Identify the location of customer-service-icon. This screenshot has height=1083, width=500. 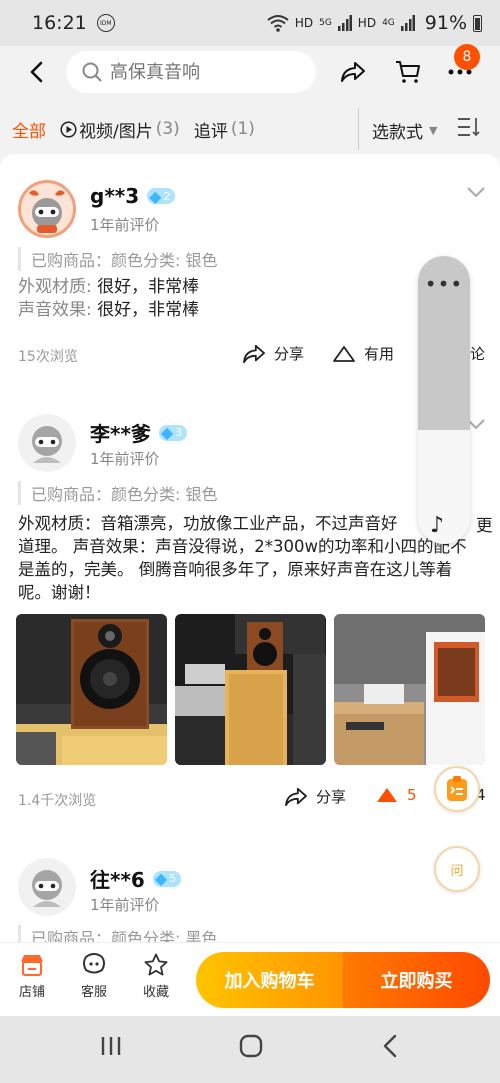
(94, 963).